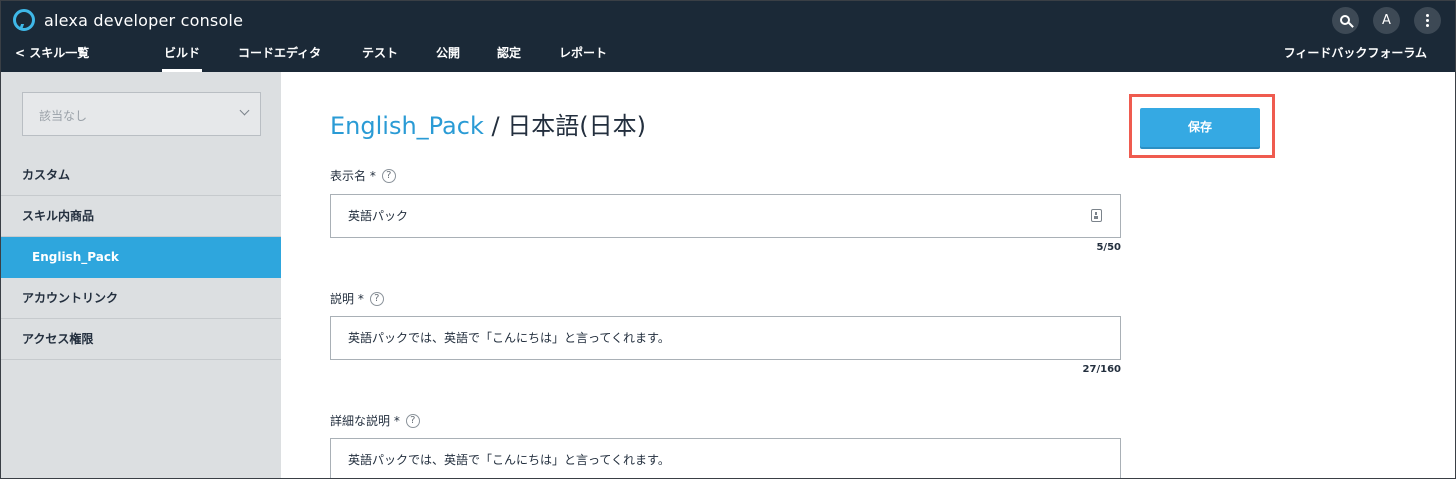 This screenshot has height=479, width=1456. What do you see at coordinates (24, 20) in the screenshot?
I see `alexa-logo-icon` at bounding box center [24, 20].